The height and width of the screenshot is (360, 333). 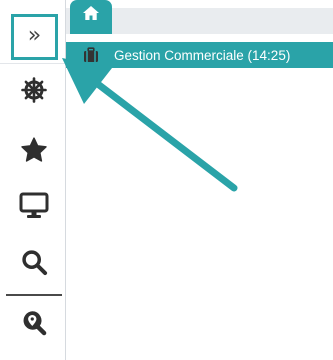 I want to click on tab-home, so click(x=91, y=17).